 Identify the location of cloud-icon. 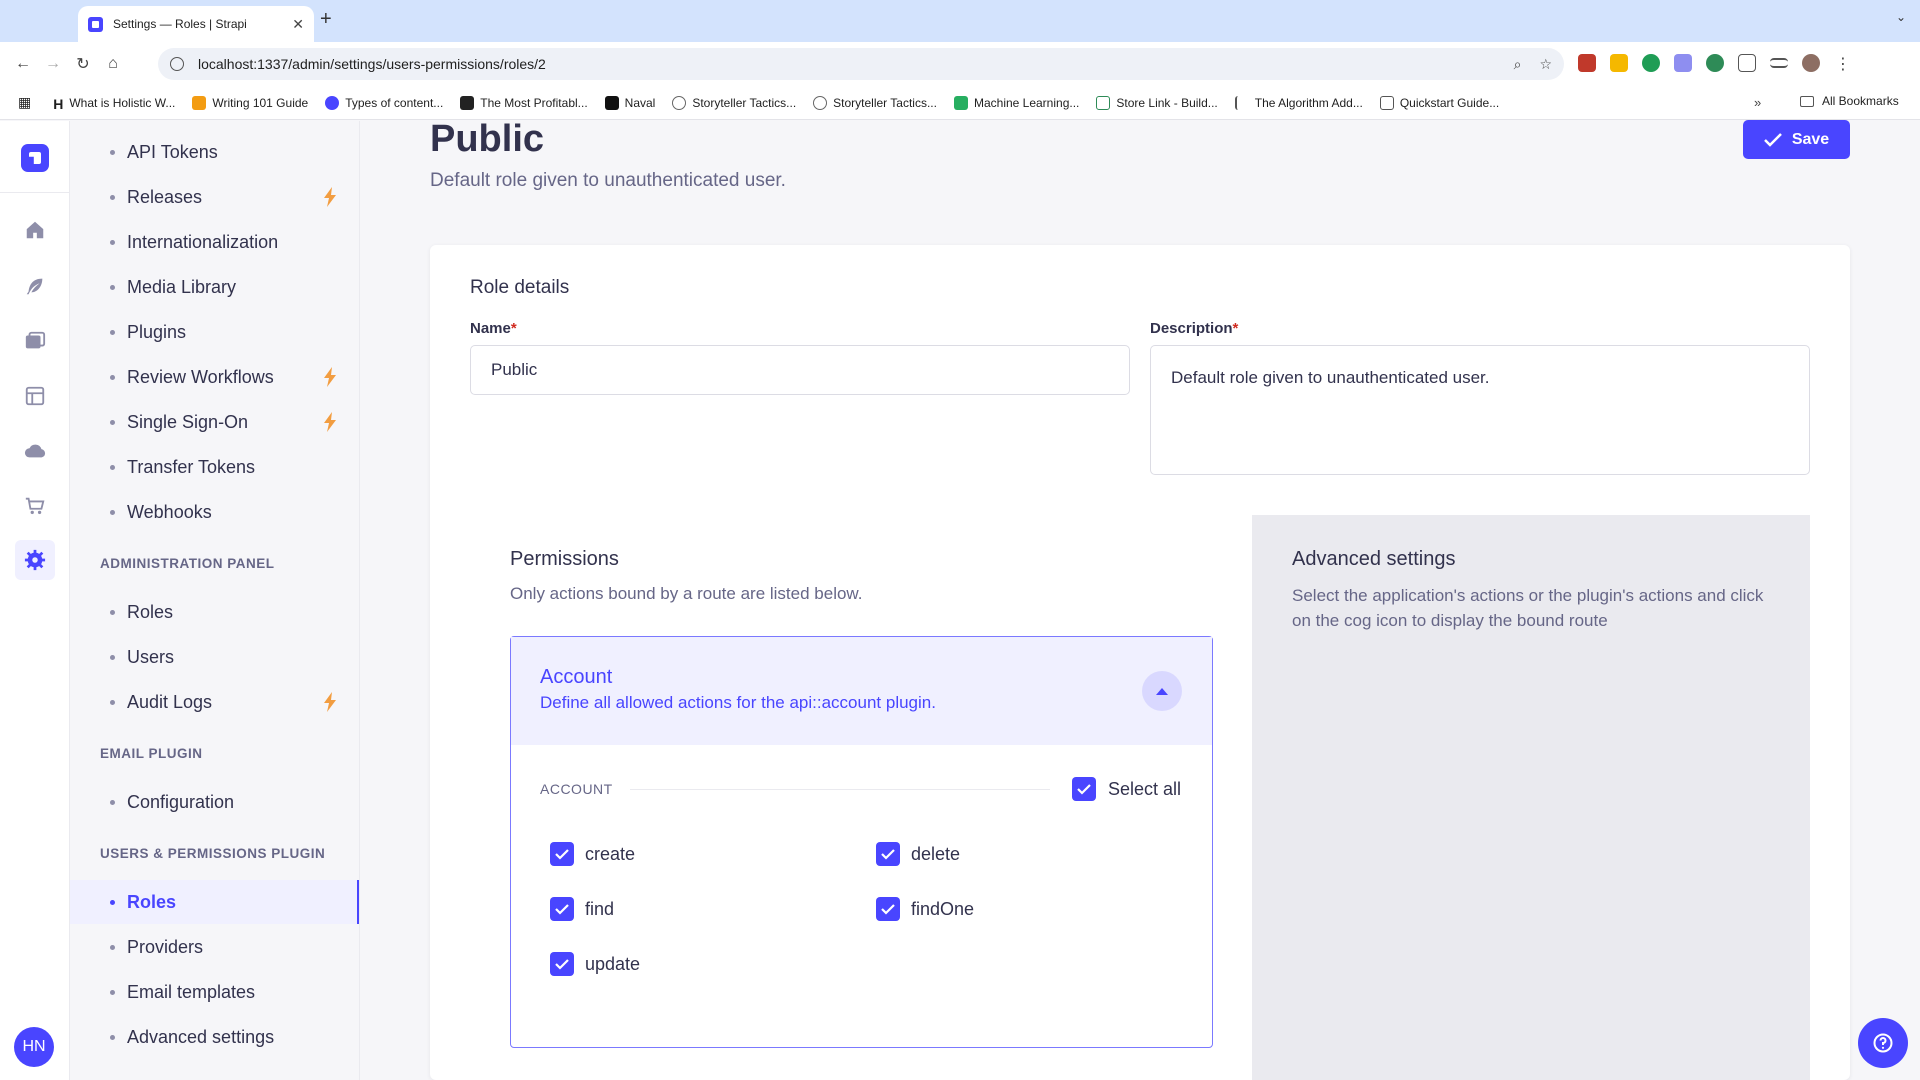
(35, 451).